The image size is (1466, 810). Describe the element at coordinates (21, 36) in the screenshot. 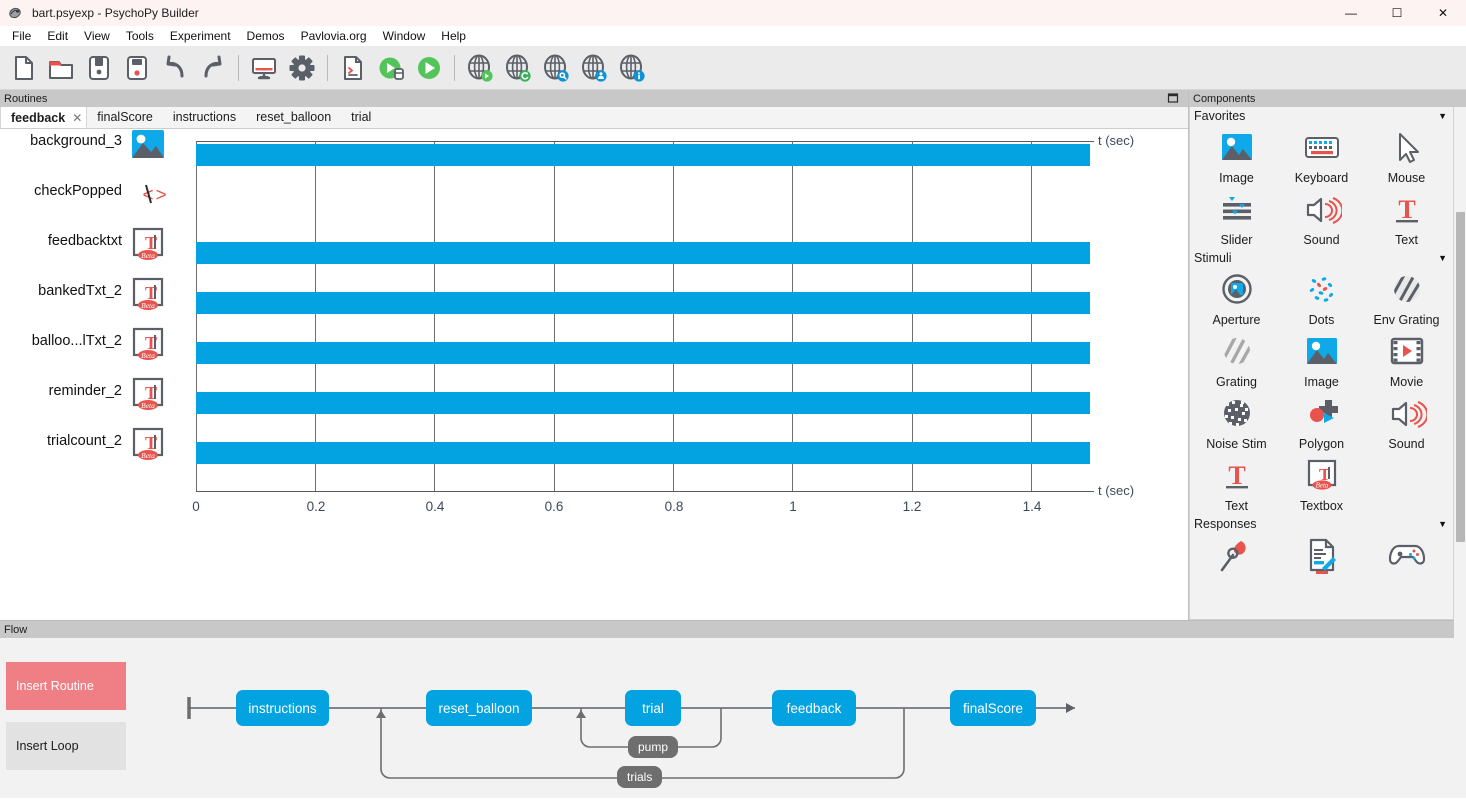

I see `menu-file: File` at that location.